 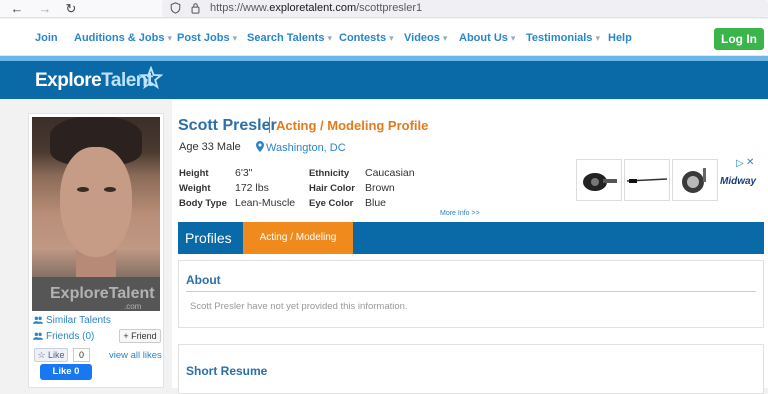 I want to click on profiles-tabbar: Profiles Acting / Modeling, so click(x=471, y=238).